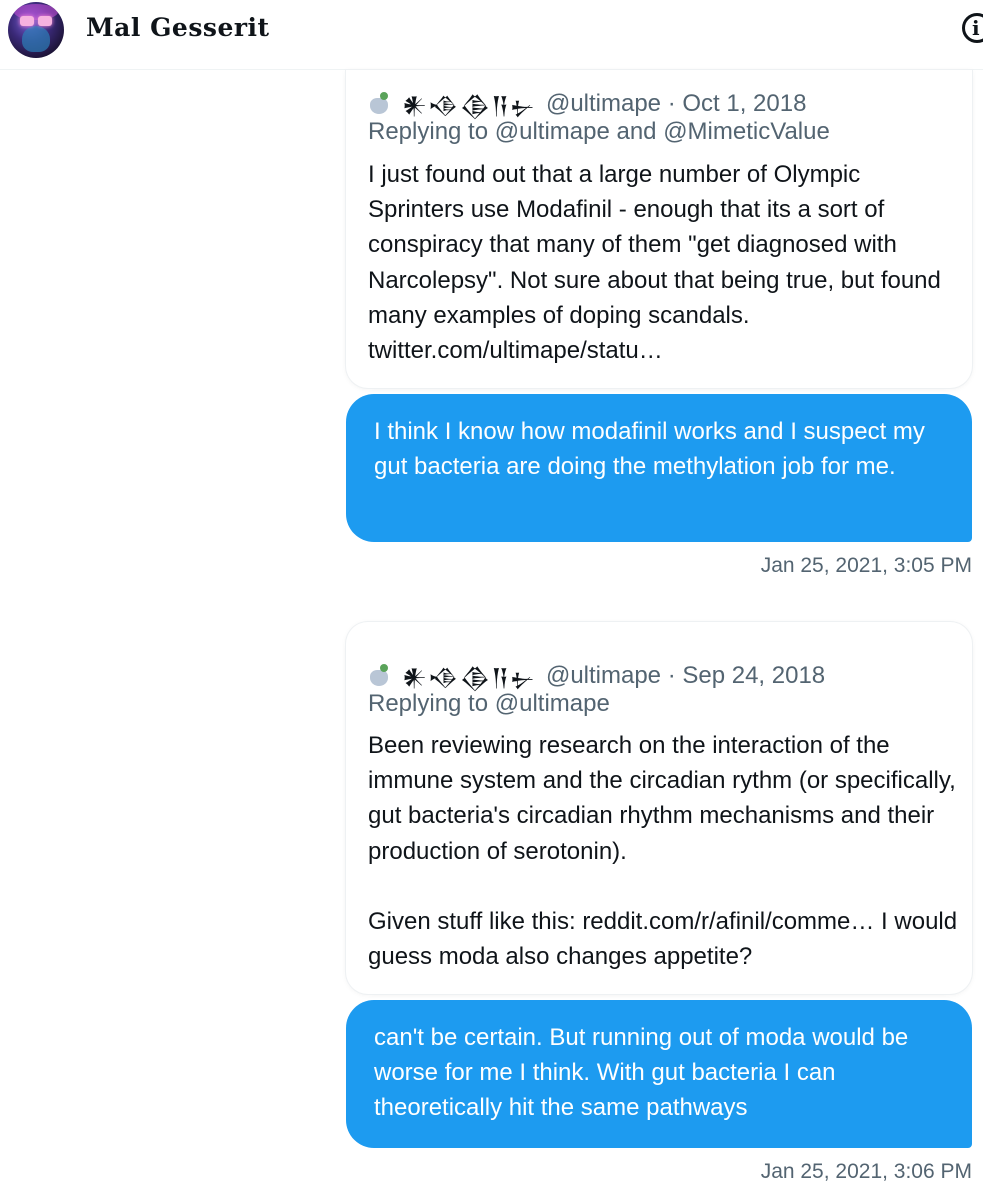  Describe the element at coordinates (178, 27) in the screenshot. I see `conversation-user-name: Mal Gesserit` at that location.